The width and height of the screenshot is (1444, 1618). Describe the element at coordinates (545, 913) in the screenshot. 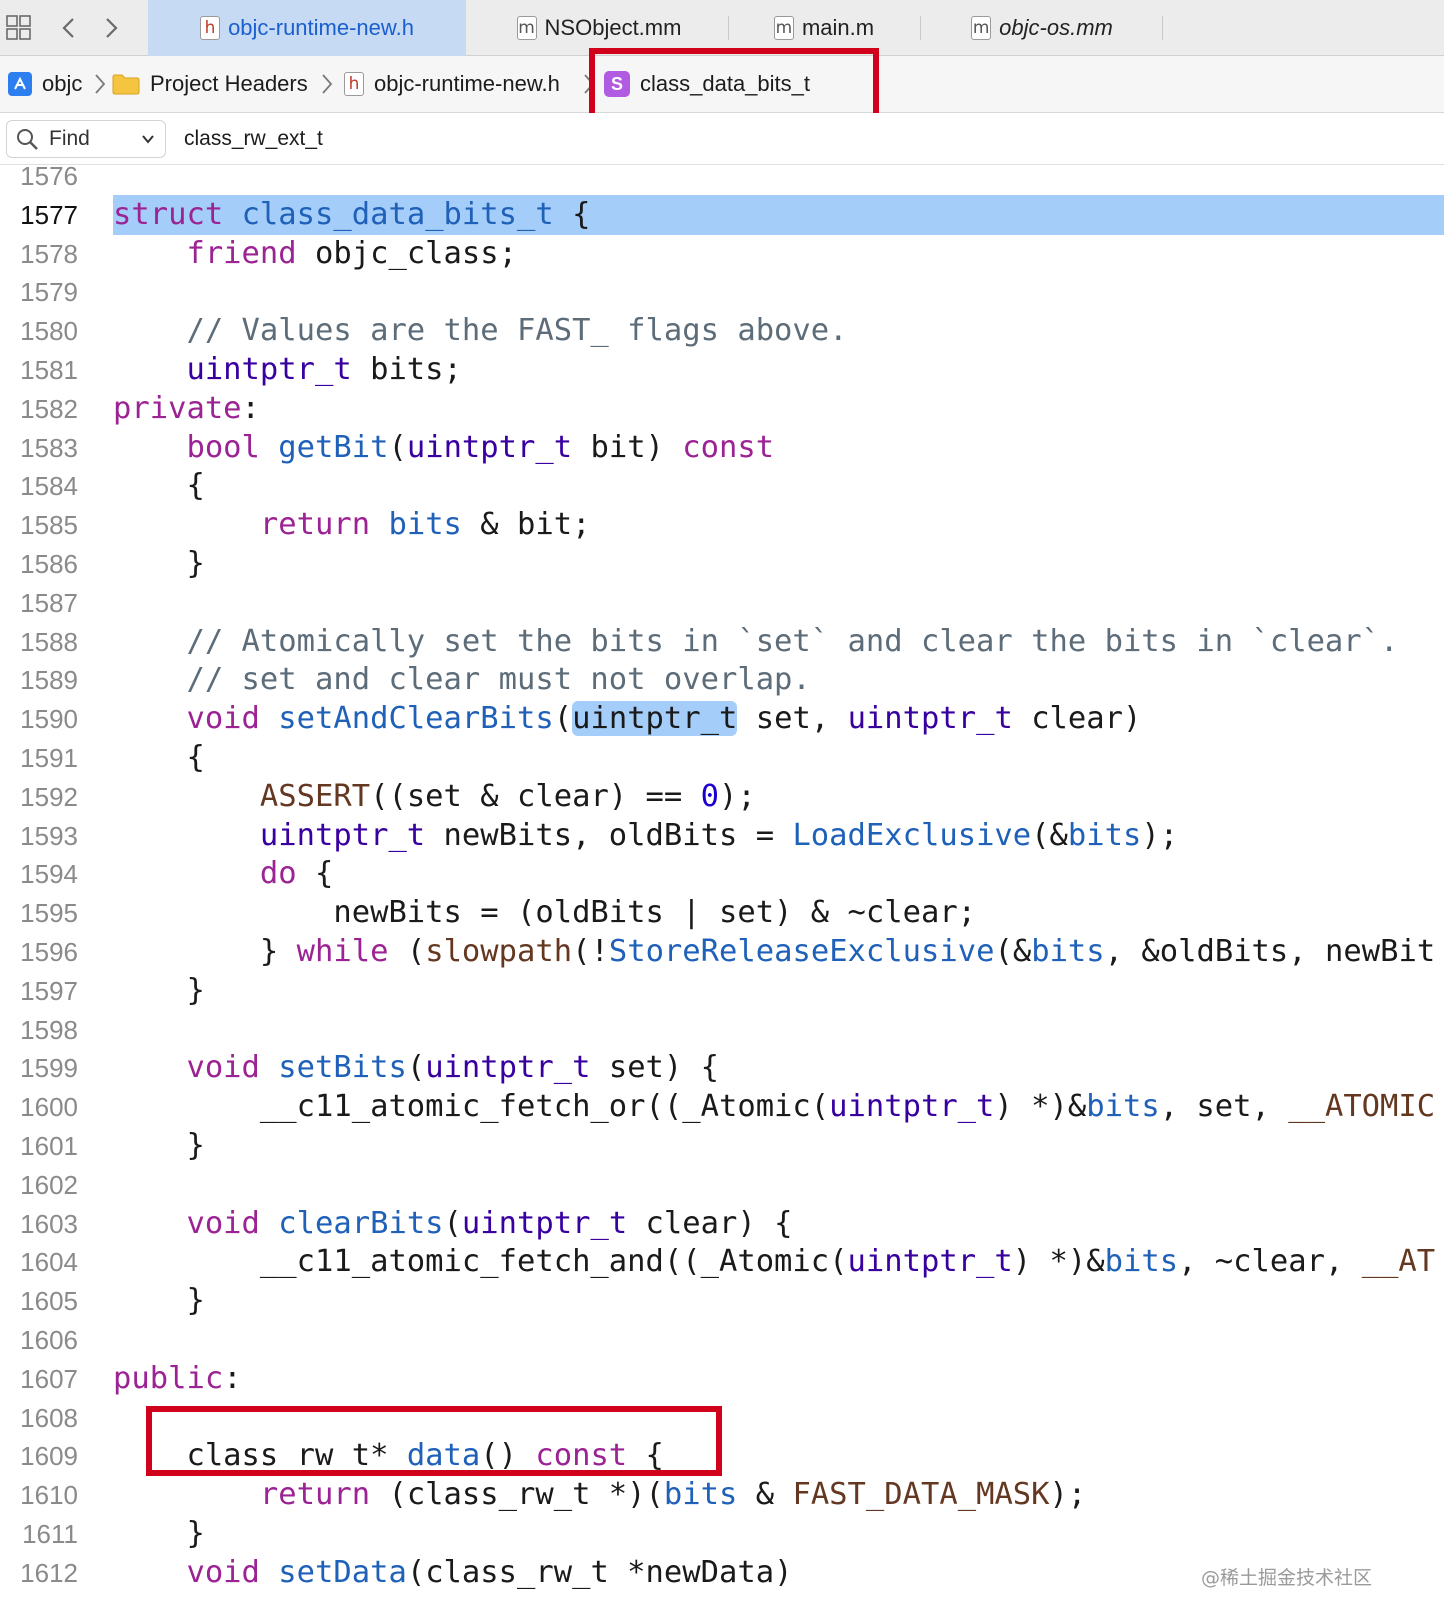

I see `code-token: newBits = (oldBits | set) & ~clear;` at that location.